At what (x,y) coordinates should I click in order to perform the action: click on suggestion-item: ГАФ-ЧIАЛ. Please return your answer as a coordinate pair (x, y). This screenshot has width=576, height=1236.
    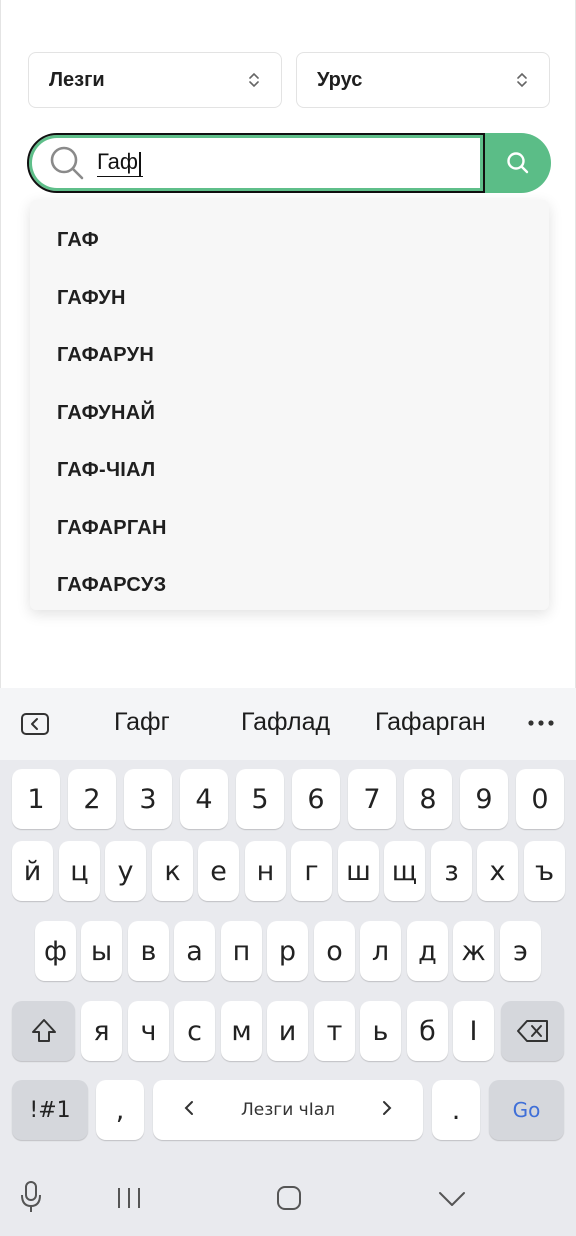
    Looking at the image, I should click on (289, 471).